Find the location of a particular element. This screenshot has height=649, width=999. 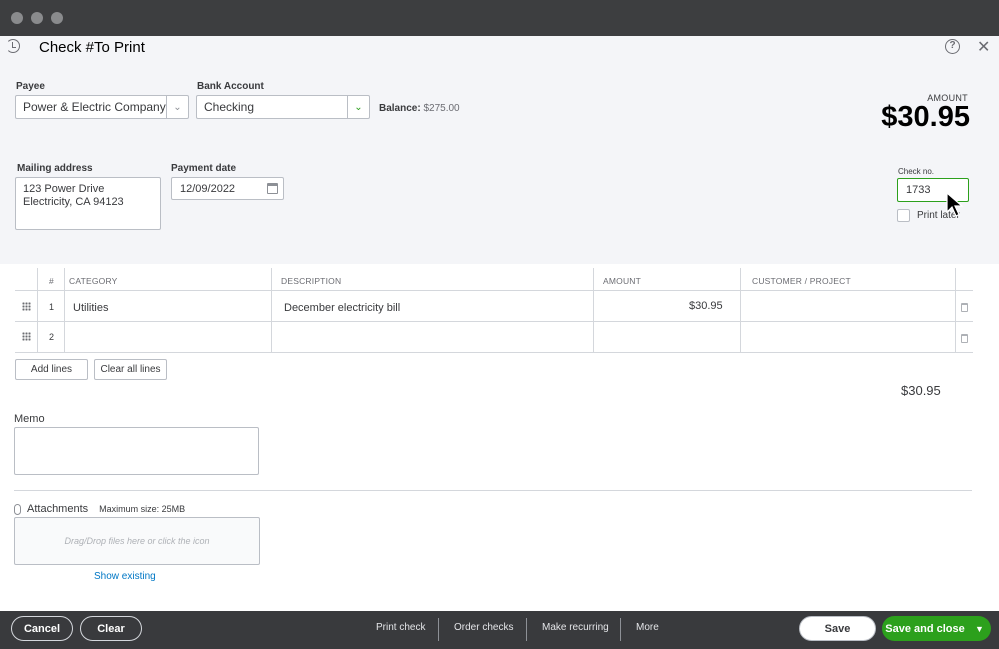

mailing-address-field: 123 Power Drive Electricity, CA 94123 is located at coordinates (88, 203).